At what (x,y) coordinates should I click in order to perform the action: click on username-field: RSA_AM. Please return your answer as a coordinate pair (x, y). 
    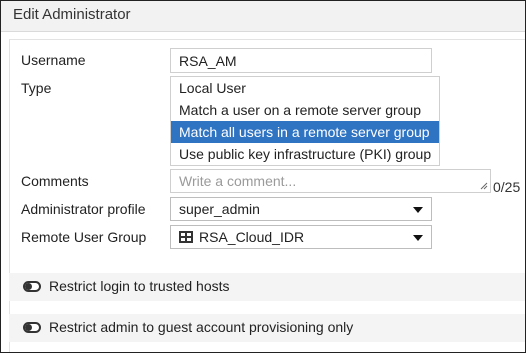
    Looking at the image, I should click on (301, 60).